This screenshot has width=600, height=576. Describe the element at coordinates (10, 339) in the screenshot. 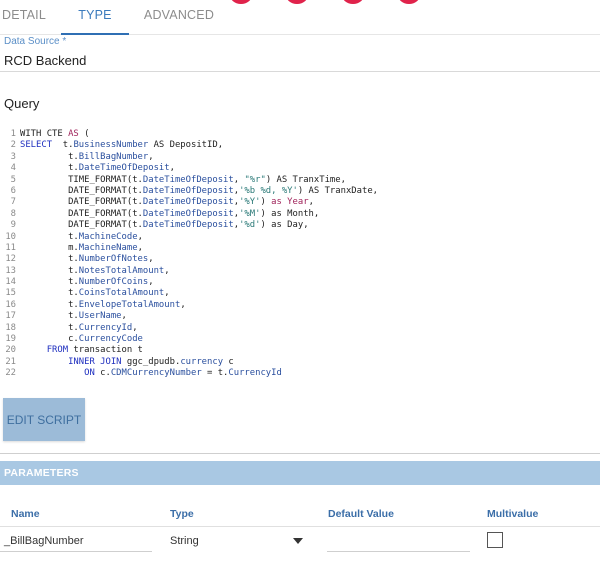

I see `line-number: 19` at that location.